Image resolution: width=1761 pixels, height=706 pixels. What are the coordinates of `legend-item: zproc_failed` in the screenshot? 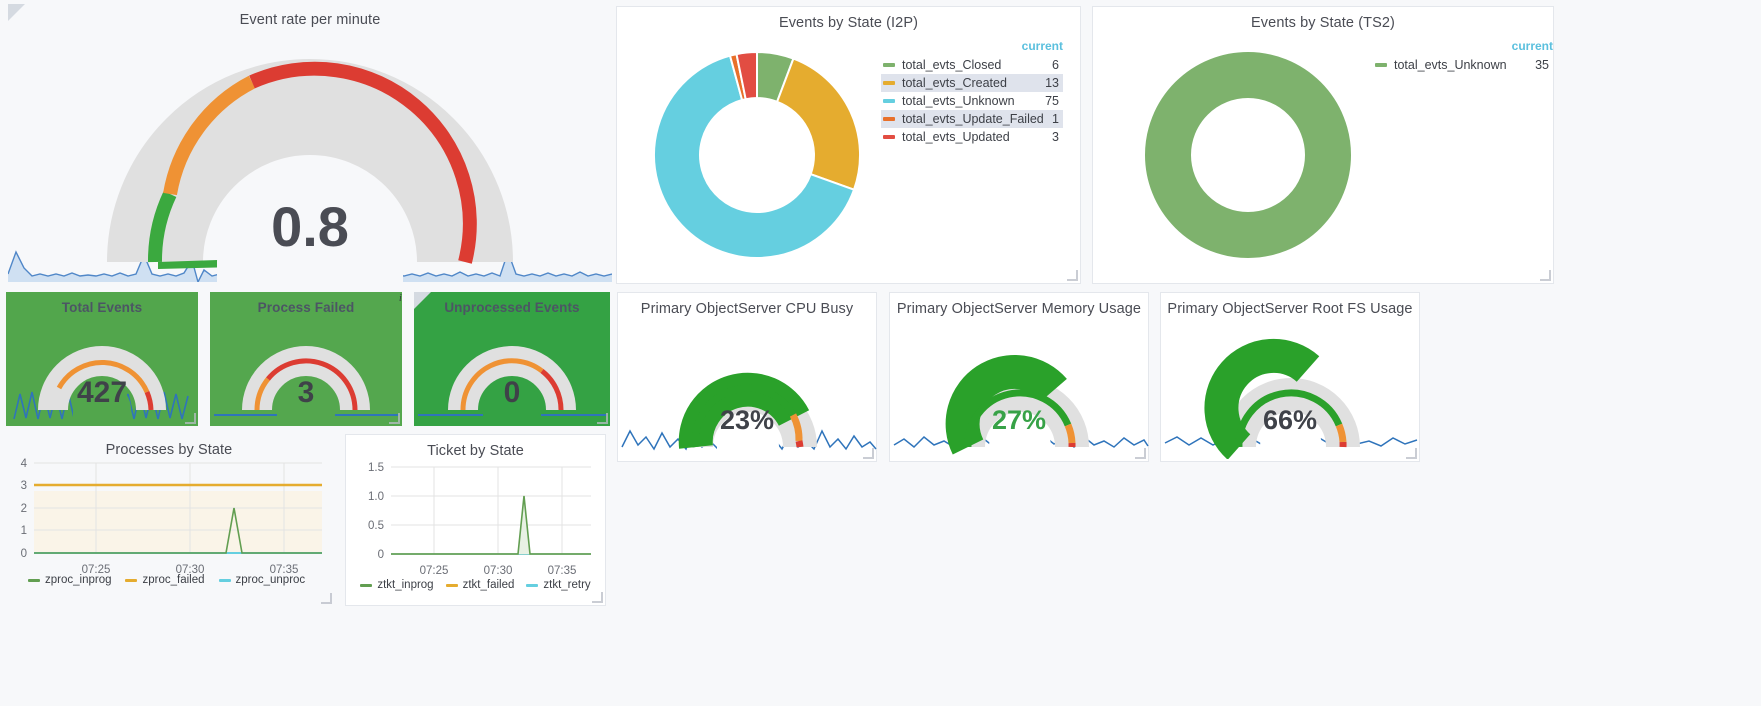 It's located at (165, 580).